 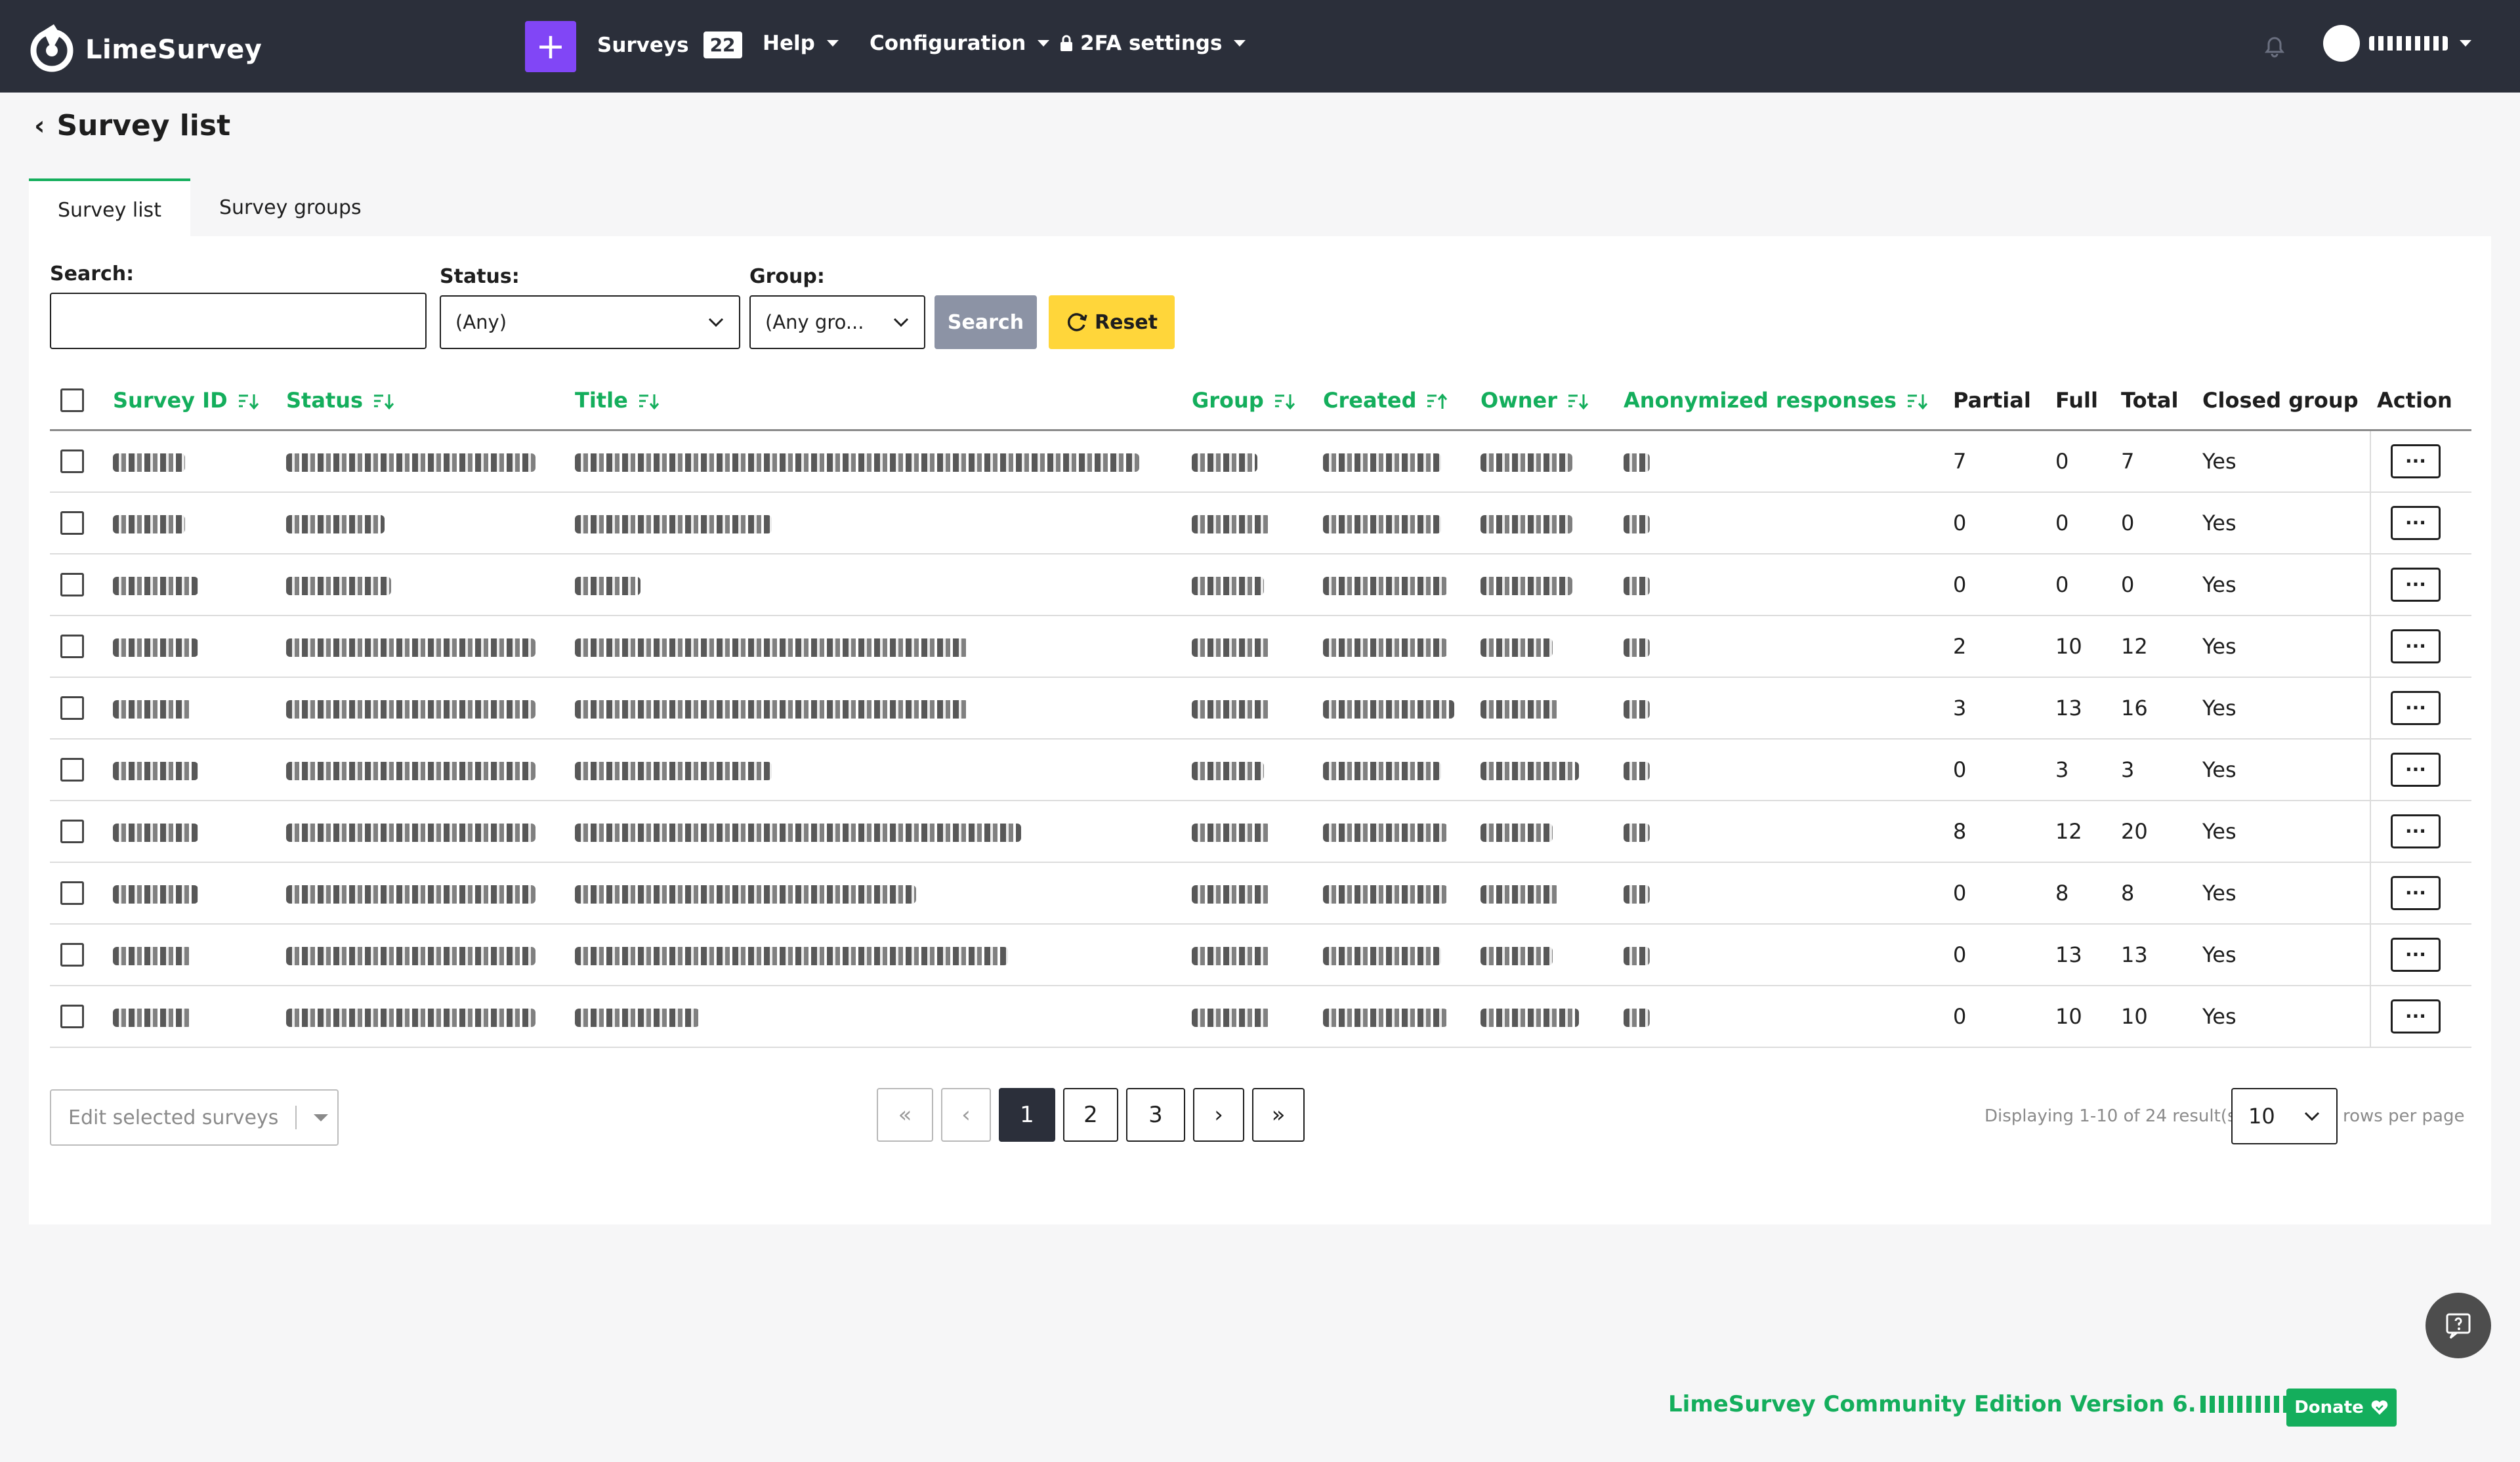 I want to click on reset-button: Reset, so click(x=1112, y=322).